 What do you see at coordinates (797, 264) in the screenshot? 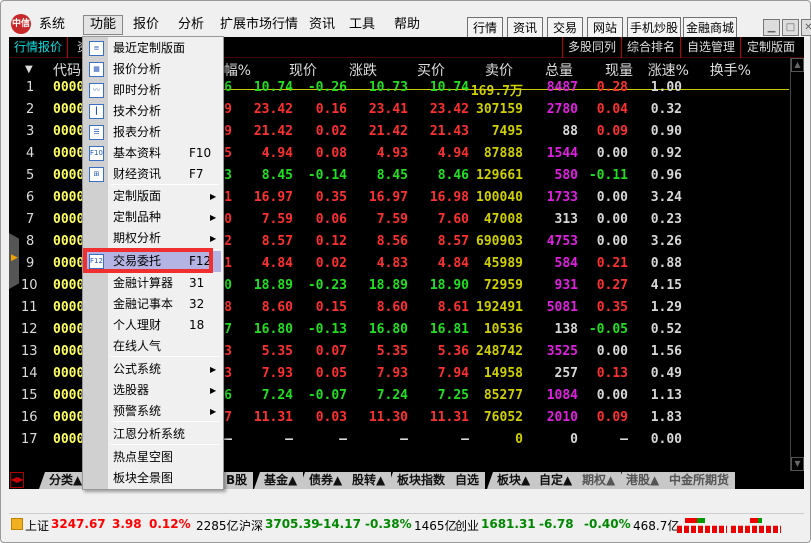
I see `vertical-scrollbar: ▲ ▼` at bounding box center [797, 264].